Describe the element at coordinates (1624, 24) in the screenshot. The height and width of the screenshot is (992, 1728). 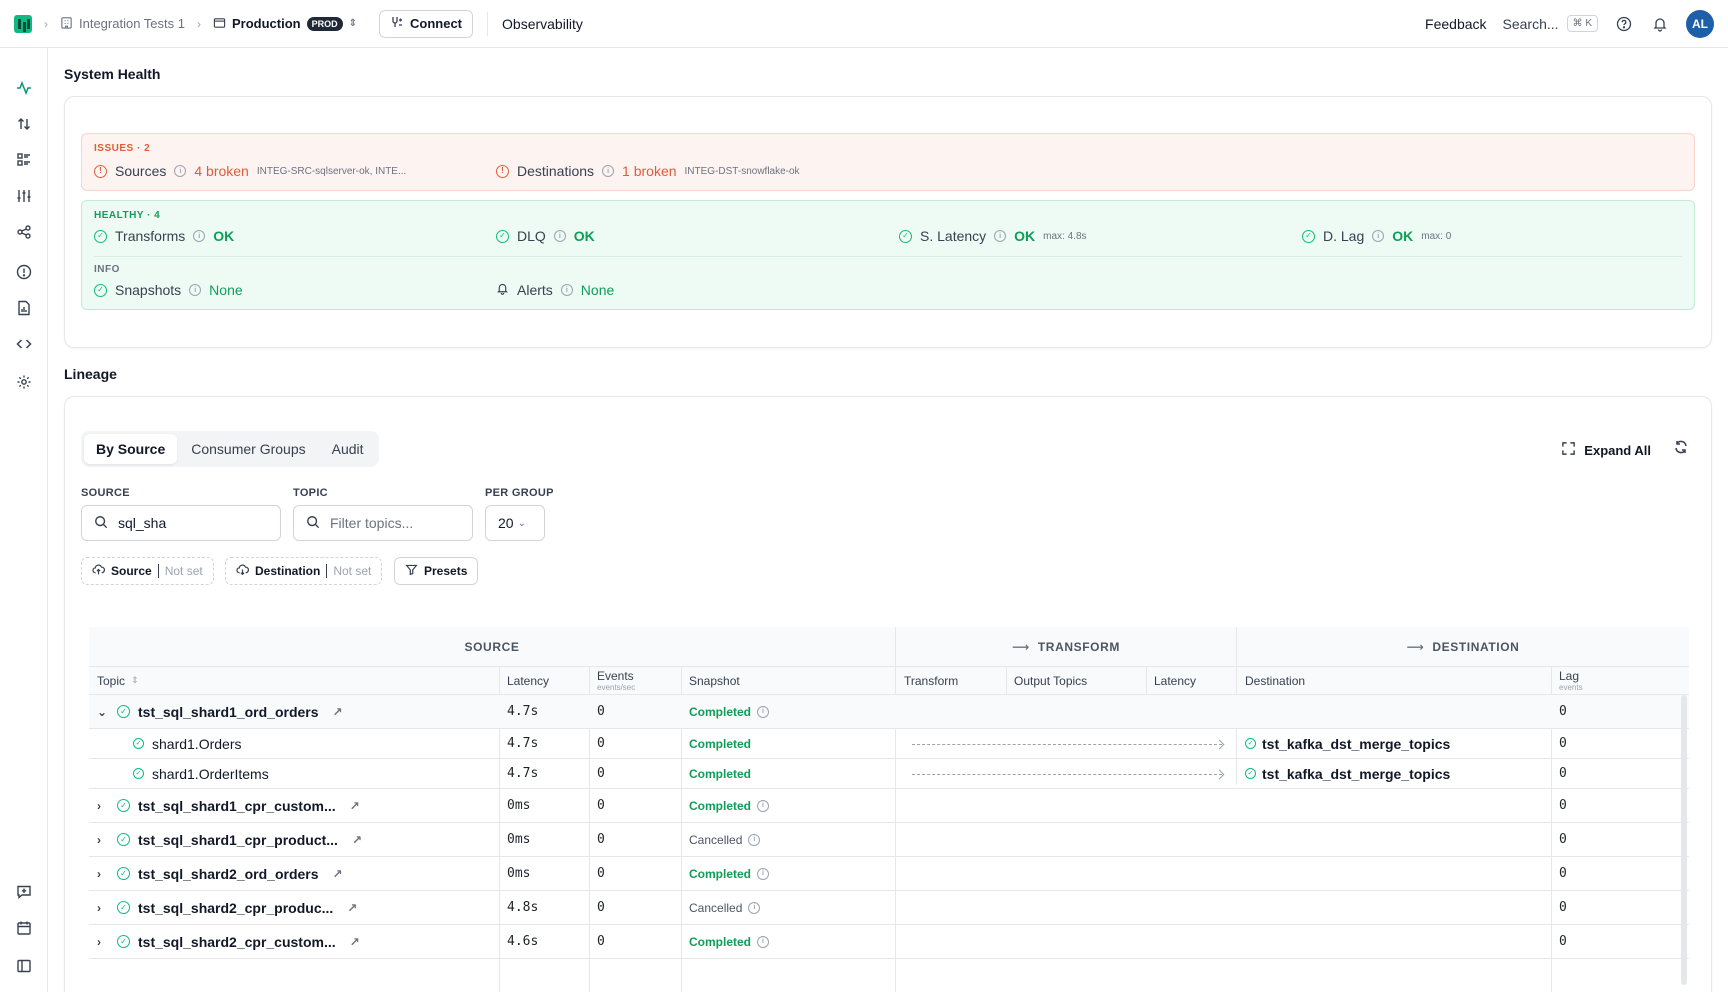
I see `help-icon` at that location.